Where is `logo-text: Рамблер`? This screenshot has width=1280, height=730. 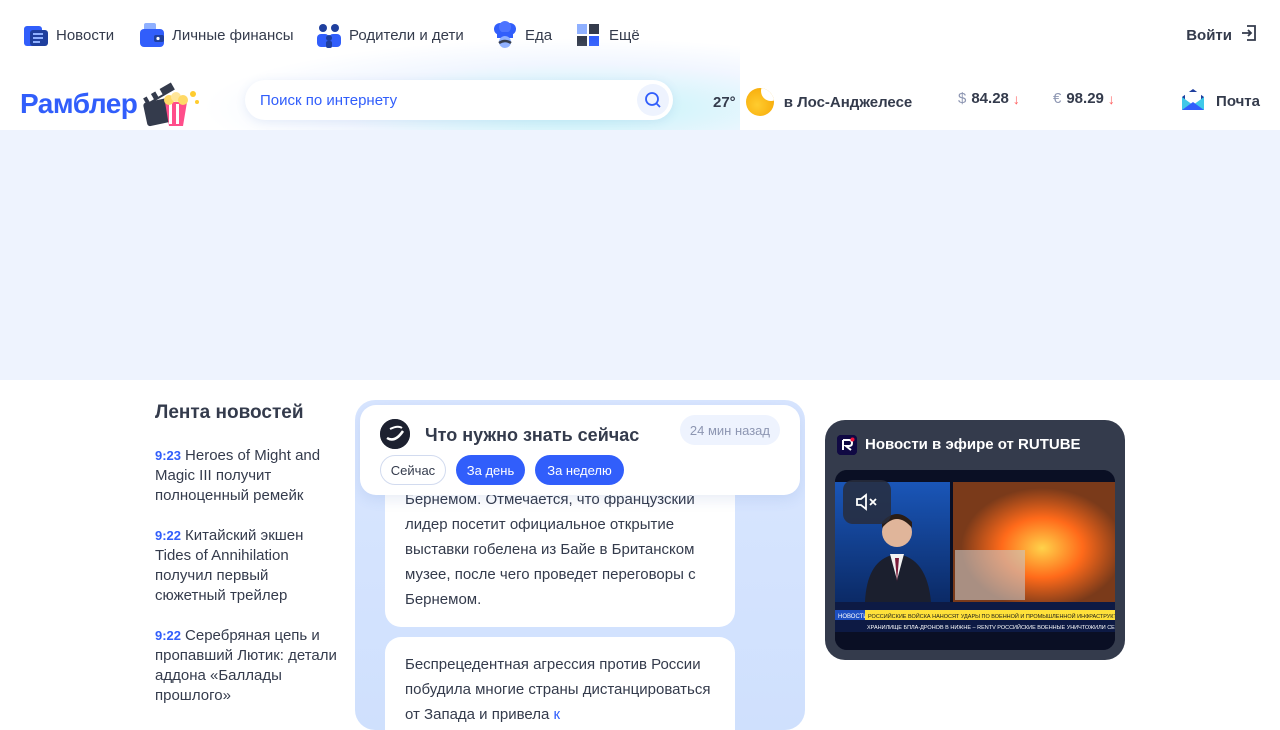
logo-text: Рамблер is located at coordinates (79, 103).